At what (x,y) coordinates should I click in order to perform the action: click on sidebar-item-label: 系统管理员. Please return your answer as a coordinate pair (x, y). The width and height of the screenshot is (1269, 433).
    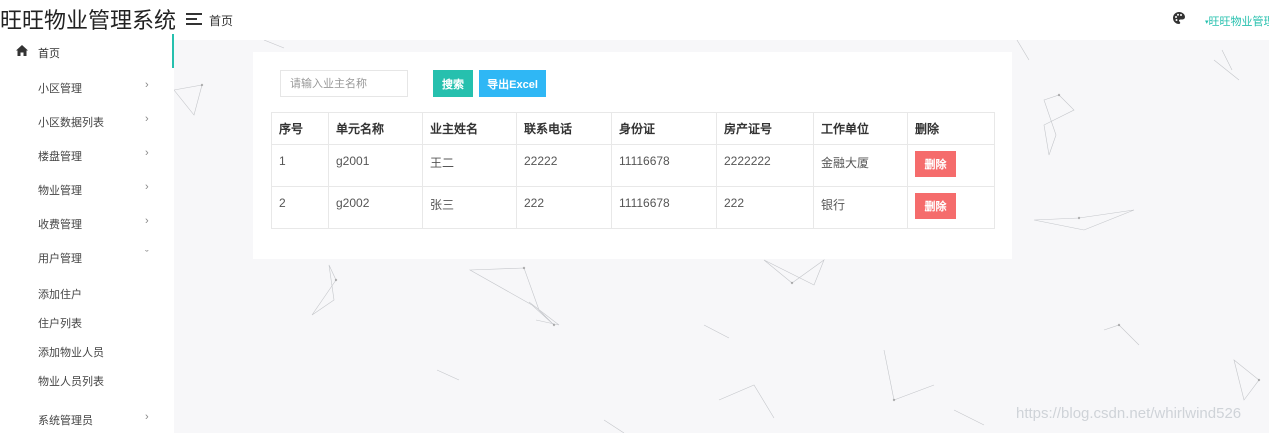
    Looking at the image, I should click on (65, 421).